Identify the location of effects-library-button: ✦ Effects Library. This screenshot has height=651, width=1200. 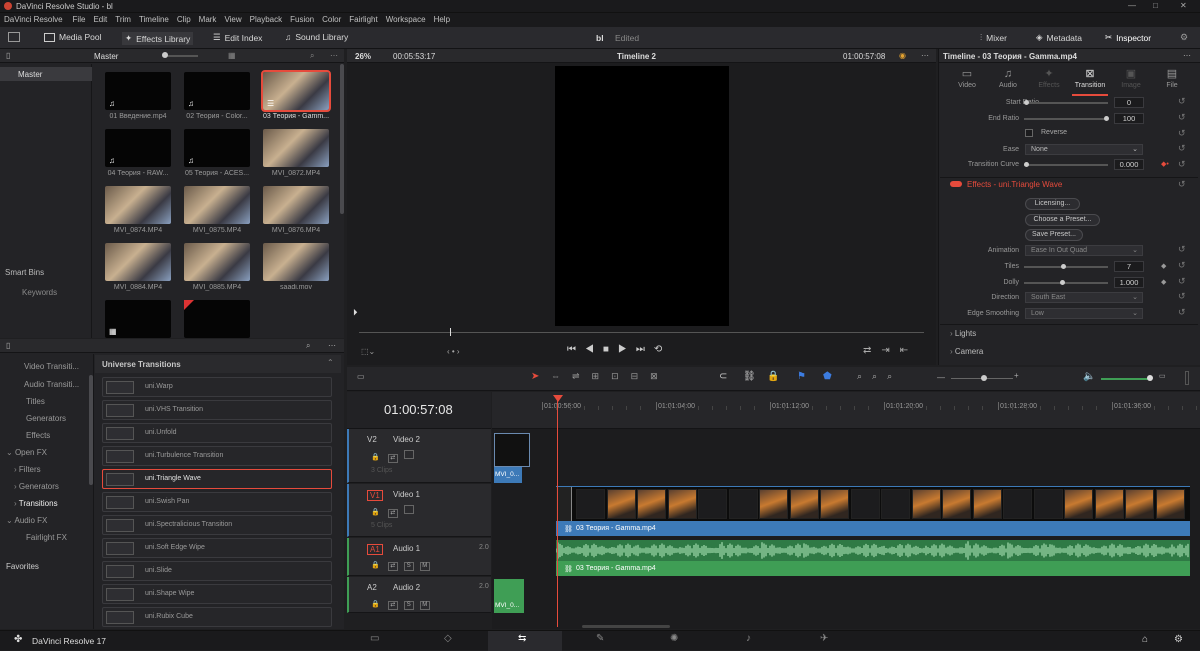
(158, 38).